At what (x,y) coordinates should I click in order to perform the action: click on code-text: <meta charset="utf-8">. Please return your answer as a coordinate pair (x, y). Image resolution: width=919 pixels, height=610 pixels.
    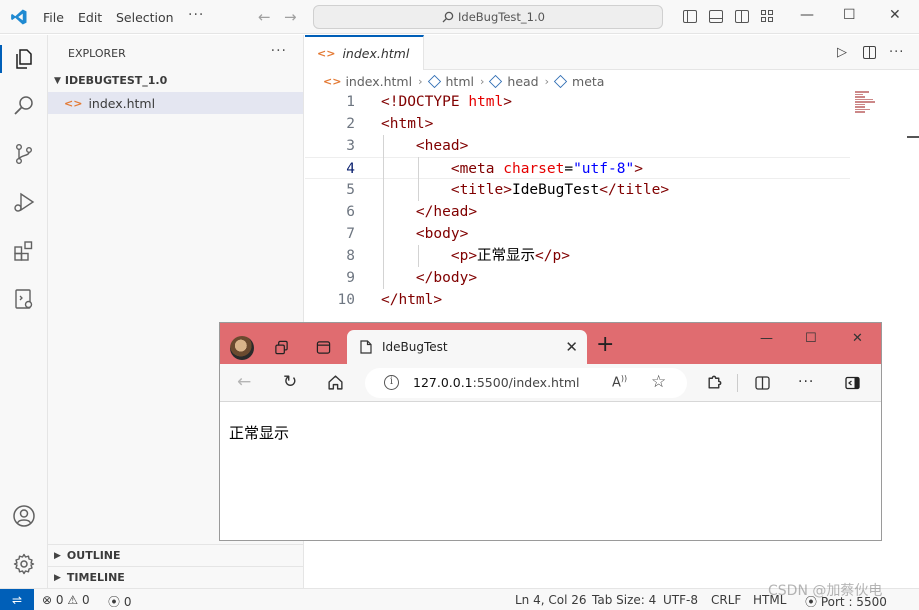
    Looking at the image, I should click on (546, 169).